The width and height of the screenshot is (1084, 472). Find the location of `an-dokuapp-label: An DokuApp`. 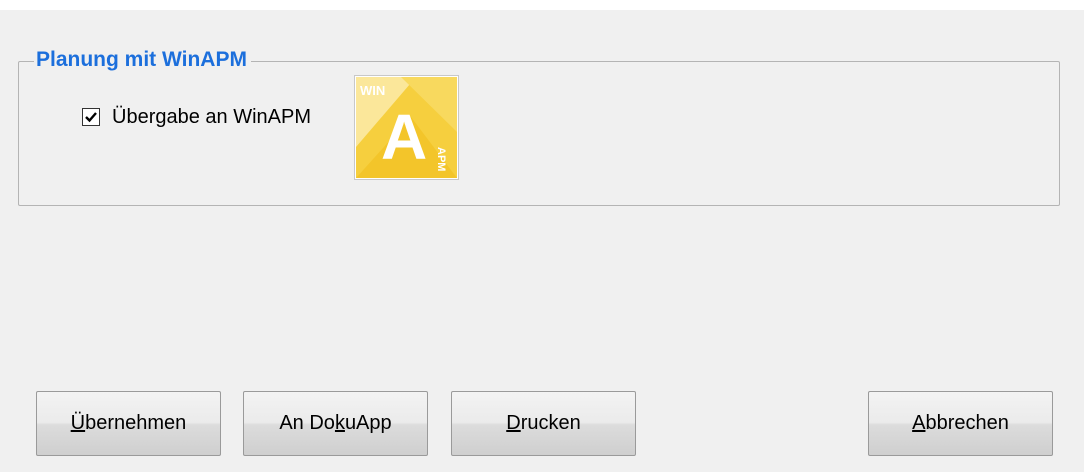

an-dokuapp-label: An DokuApp is located at coordinates (335, 423).